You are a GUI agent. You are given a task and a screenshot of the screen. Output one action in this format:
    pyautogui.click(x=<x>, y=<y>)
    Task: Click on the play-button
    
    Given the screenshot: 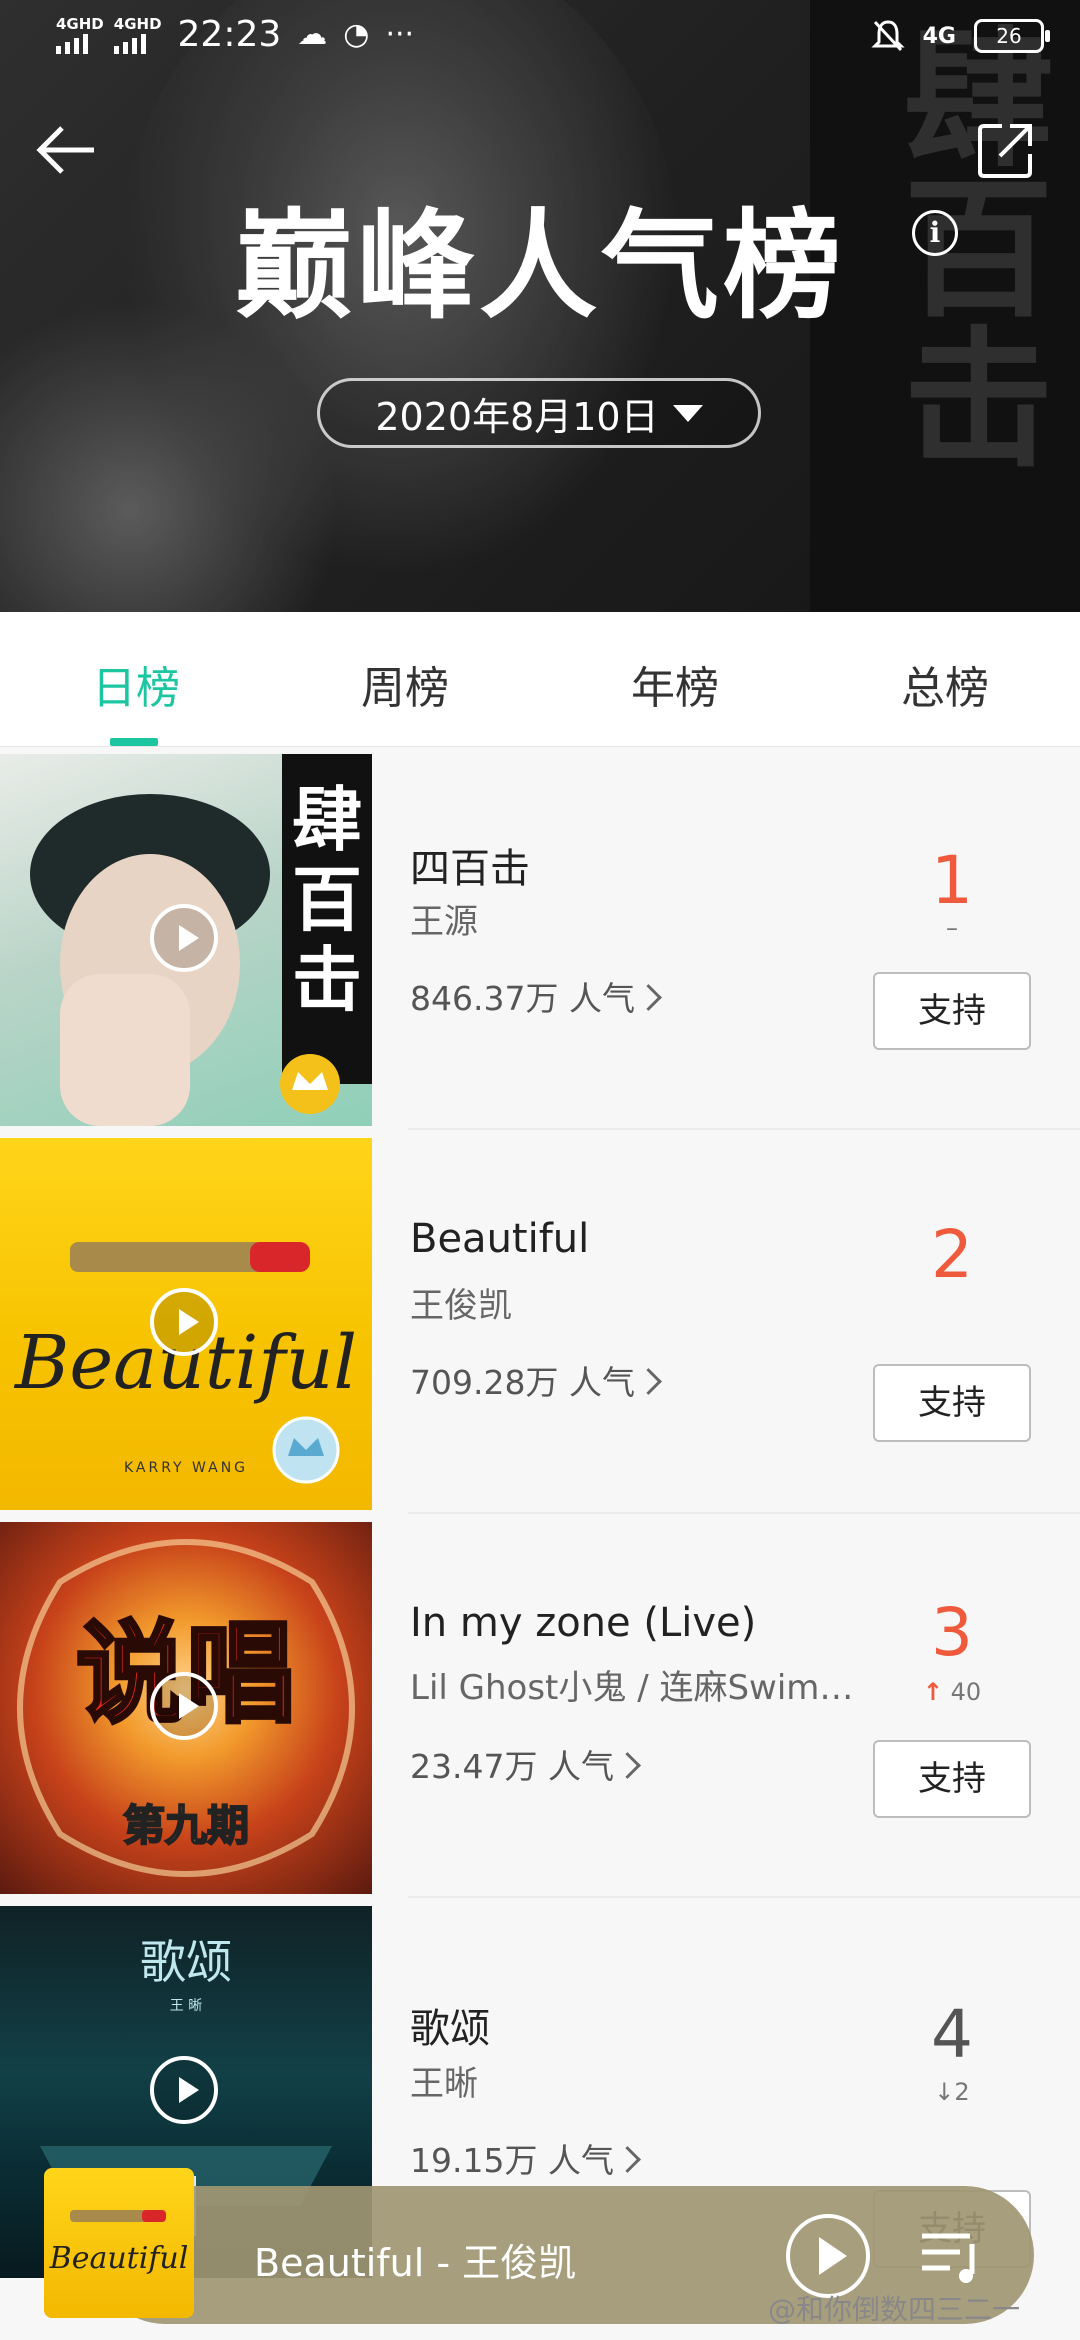 What is the action you would take?
    pyautogui.click(x=828, y=2256)
    